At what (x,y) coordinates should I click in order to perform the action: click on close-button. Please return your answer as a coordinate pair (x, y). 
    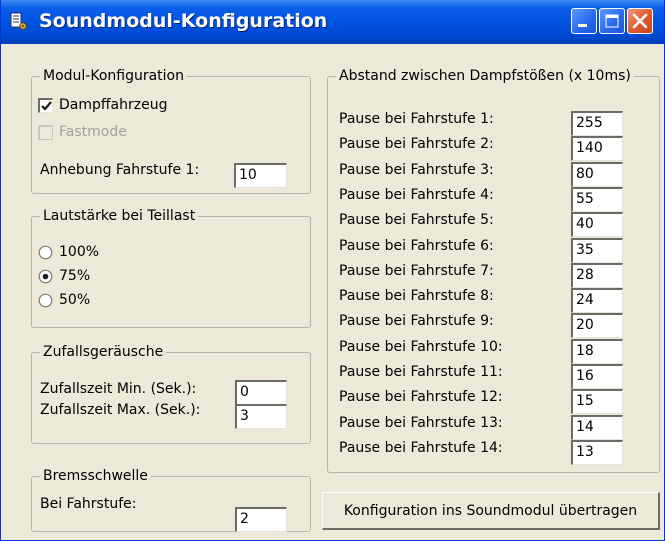
    Looking at the image, I should click on (640, 21).